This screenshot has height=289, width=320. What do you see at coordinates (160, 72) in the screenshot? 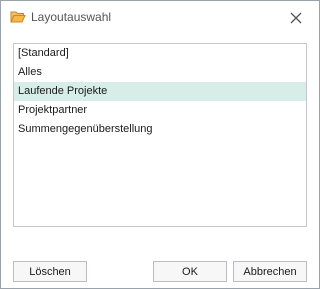
I see `list-item-alles: Alles` at bounding box center [160, 72].